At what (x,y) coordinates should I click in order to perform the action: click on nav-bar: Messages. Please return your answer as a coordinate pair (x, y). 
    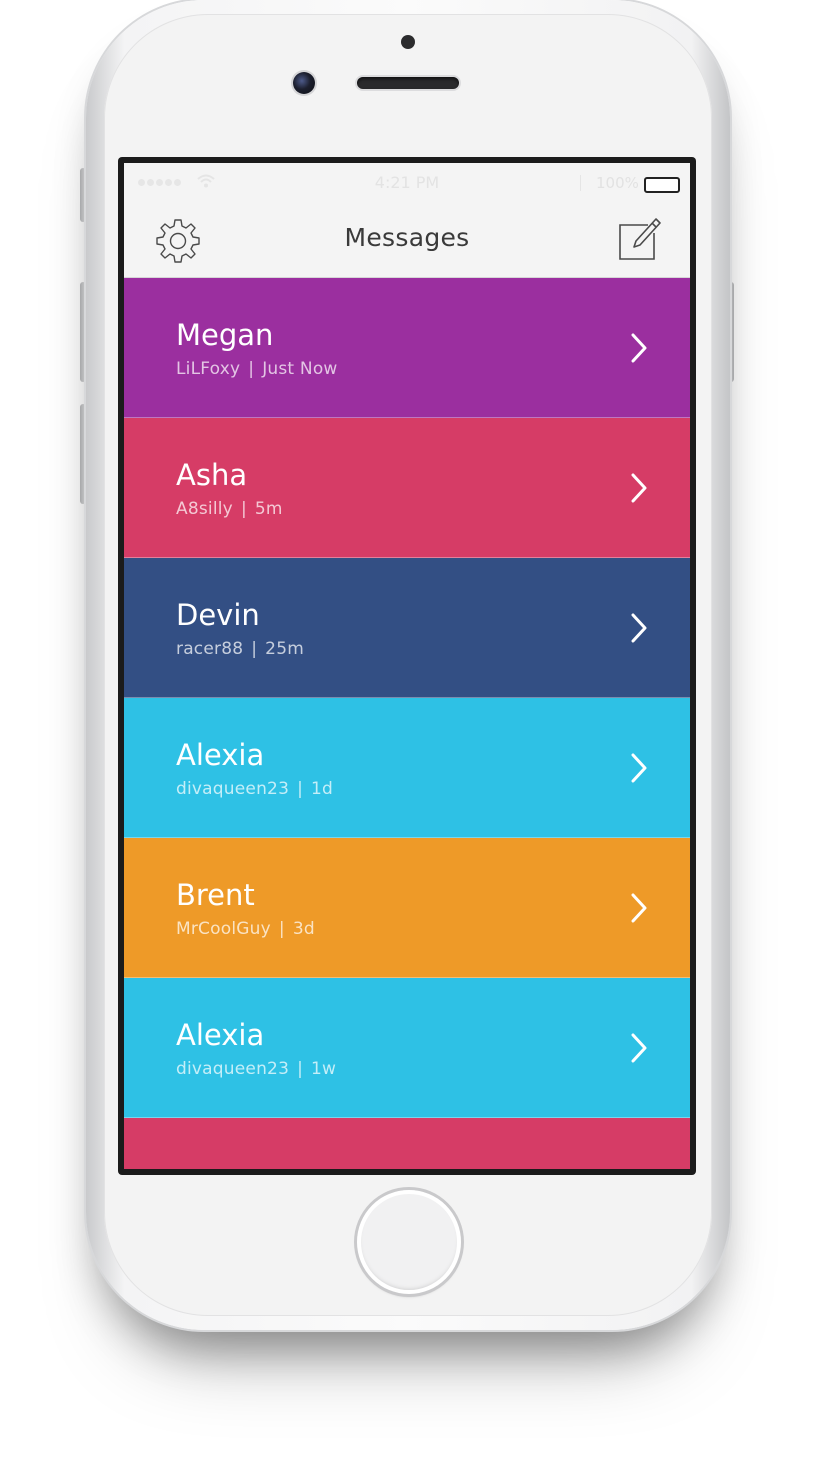
    Looking at the image, I should click on (407, 240).